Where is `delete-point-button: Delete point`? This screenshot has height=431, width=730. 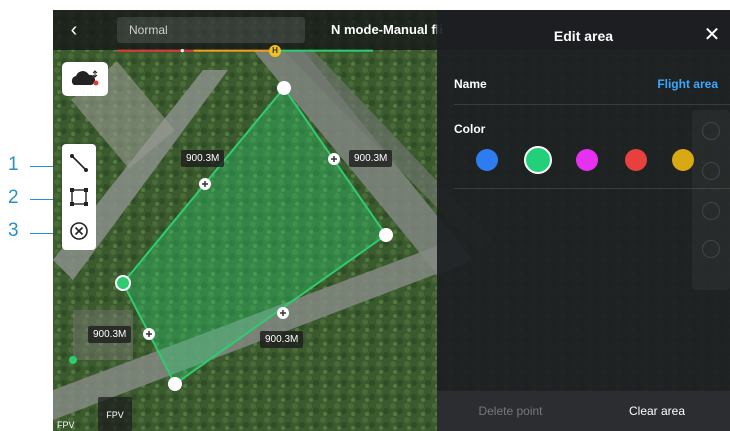 delete-point-button: Delete point is located at coordinates (510, 411).